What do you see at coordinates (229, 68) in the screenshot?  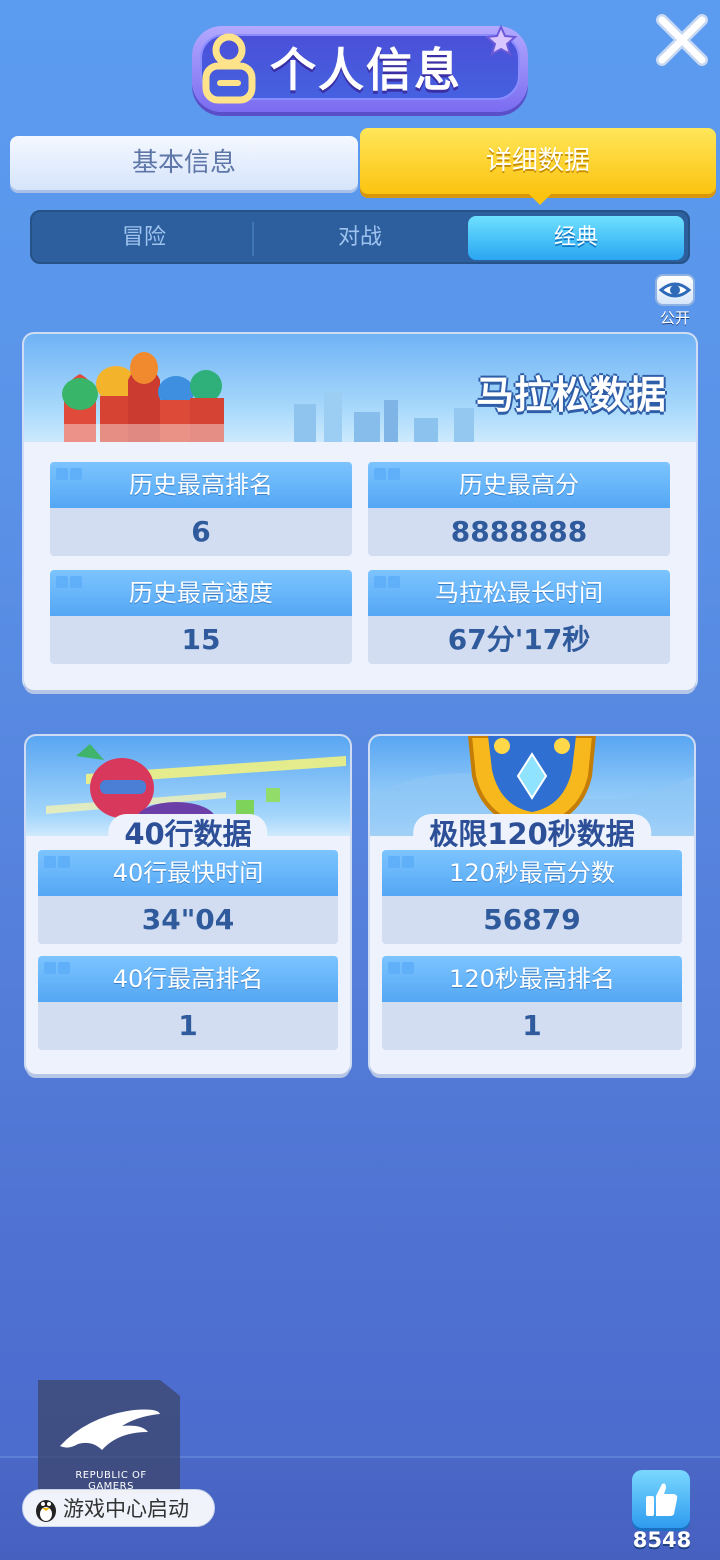 I see `profile-icon` at bounding box center [229, 68].